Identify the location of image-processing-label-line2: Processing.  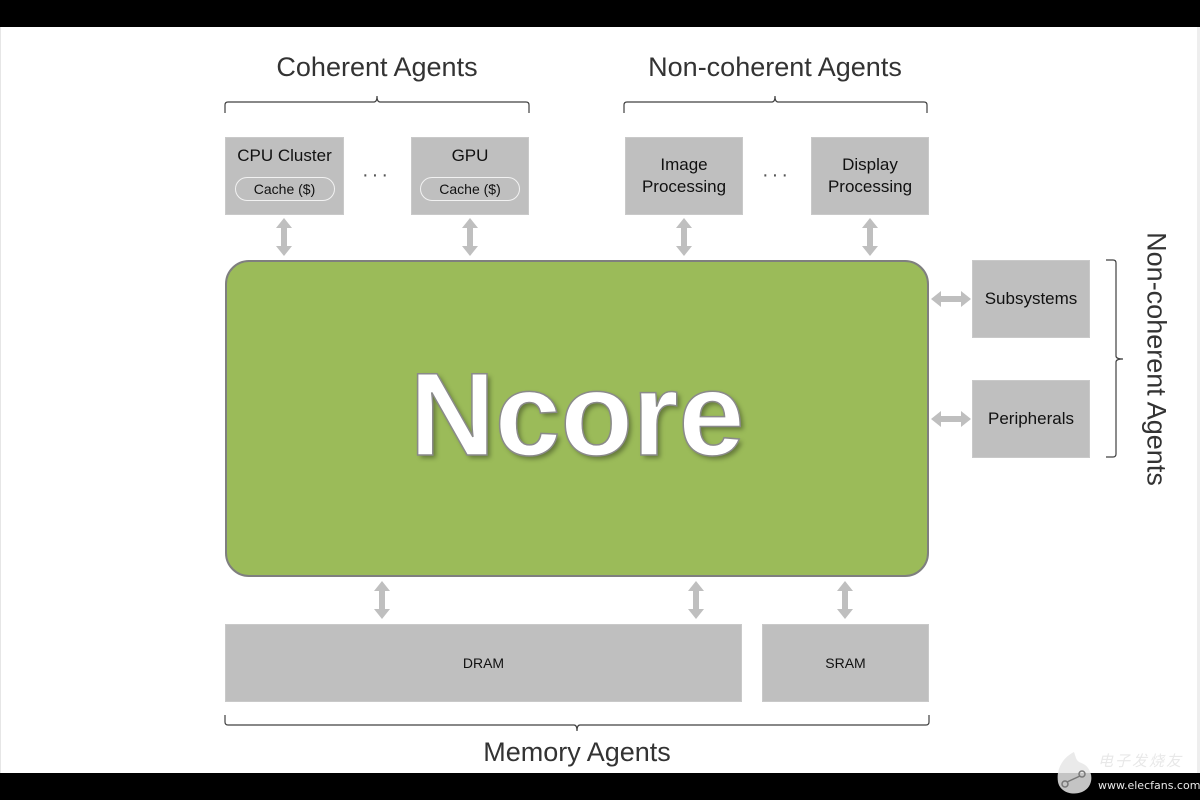
(684, 186).